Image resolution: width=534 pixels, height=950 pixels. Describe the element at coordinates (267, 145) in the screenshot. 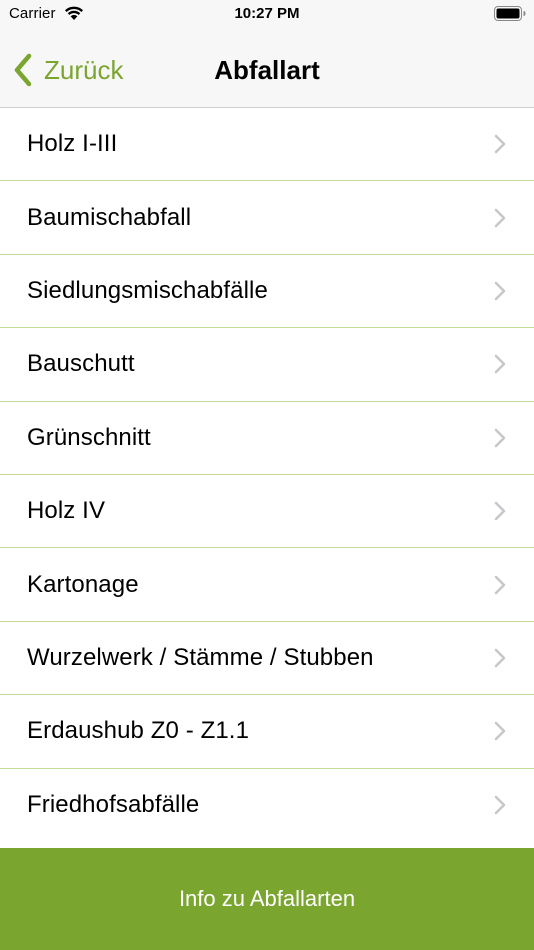

I see `list-item-holz-i-iii: Holz I-III` at that location.